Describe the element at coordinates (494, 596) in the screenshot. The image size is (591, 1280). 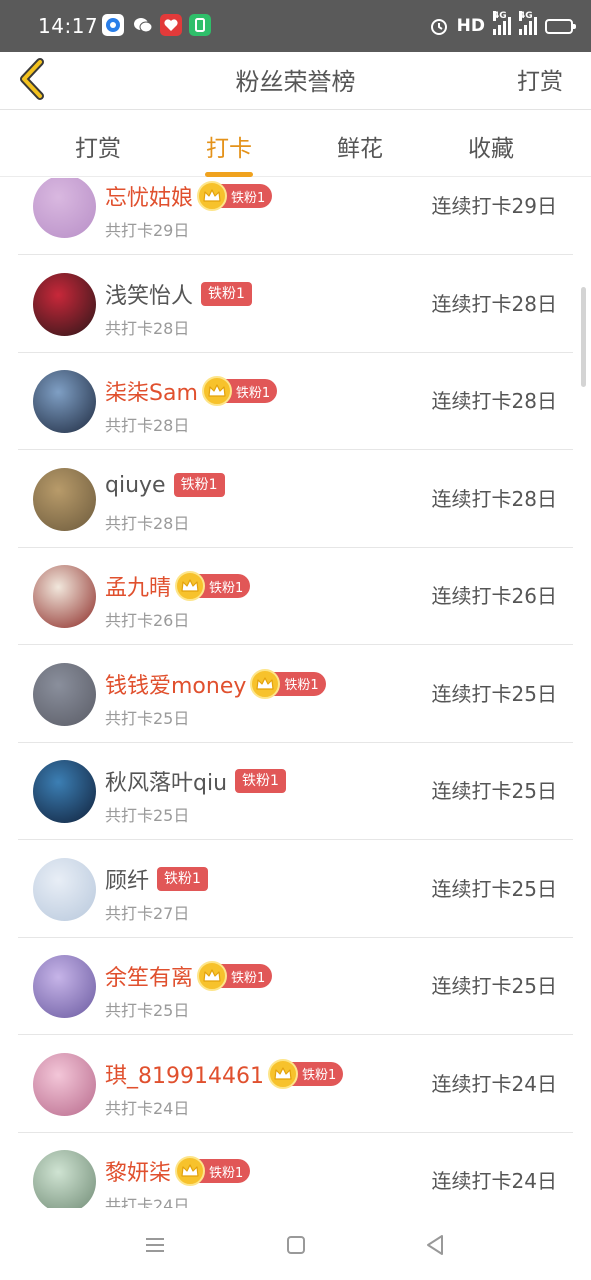
I see `streak-checkin-days: 连续打卡26日` at that location.